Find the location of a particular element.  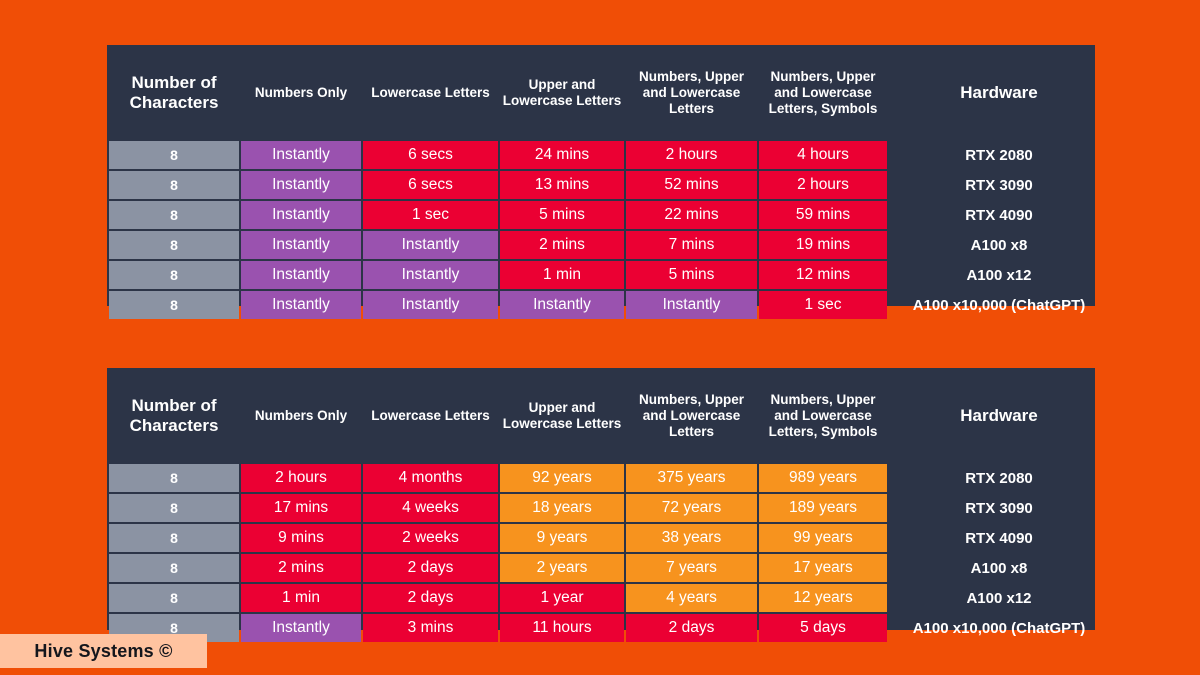

cell-num-upper-lower: 38 years is located at coordinates (691, 538).